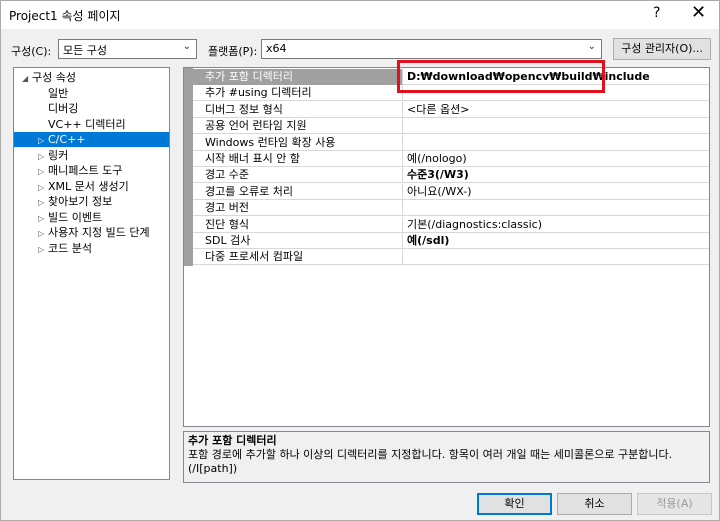 This screenshot has height=521, width=720. Describe the element at coordinates (674, 504) in the screenshot. I see `apply-button: 적용(A)` at that location.